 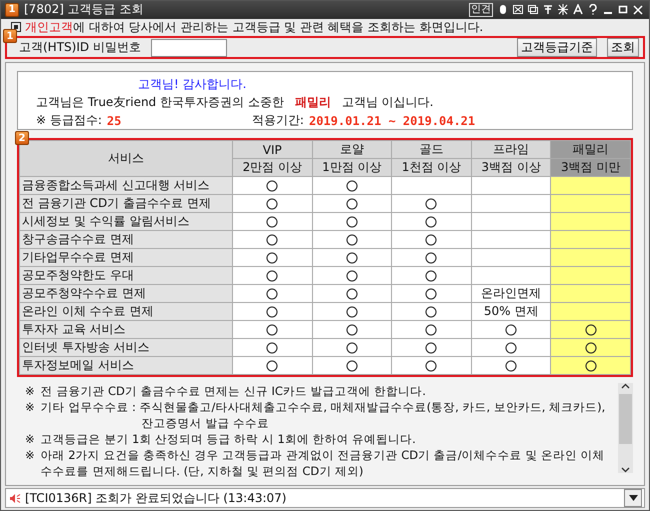 What do you see at coordinates (518, 10) in the screenshot?
I see `close-box-icon` at bounding box center [518, 10].